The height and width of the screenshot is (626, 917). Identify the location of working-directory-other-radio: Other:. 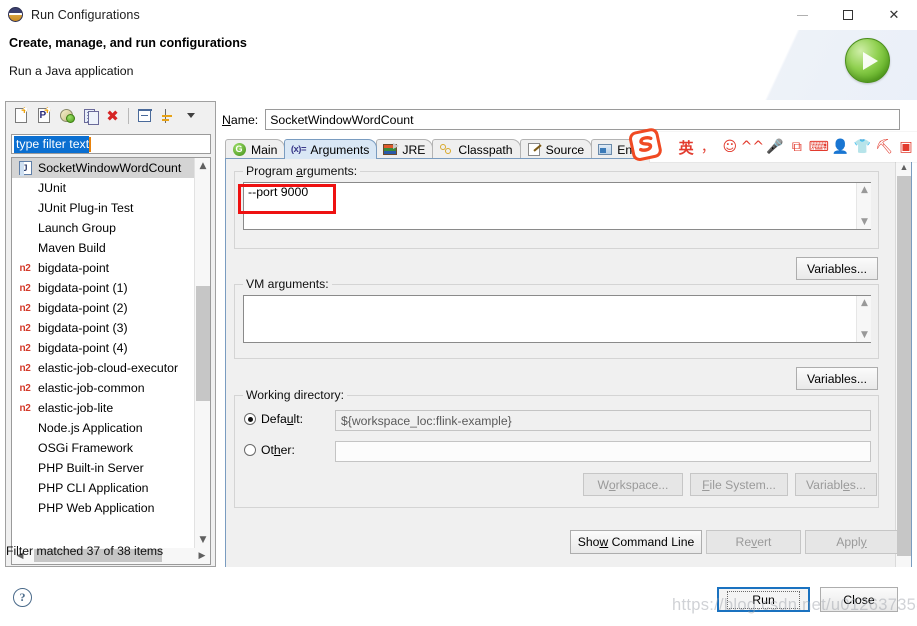
(269, 450).